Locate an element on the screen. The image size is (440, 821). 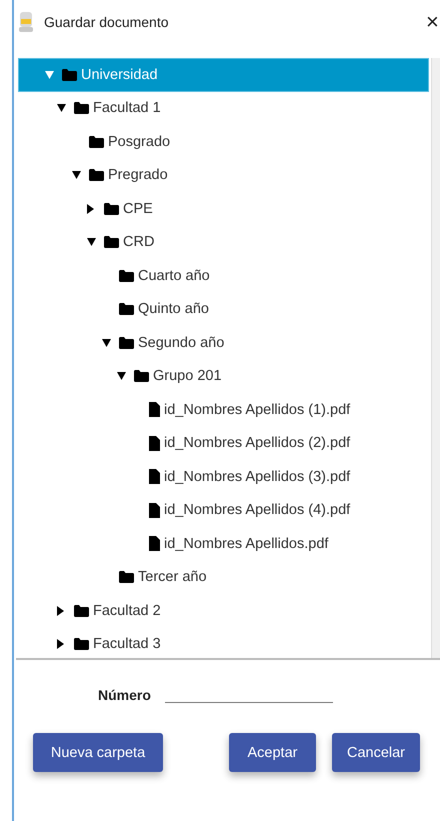
tree-item: Facultad 1 is located at coordinates (222, 108).